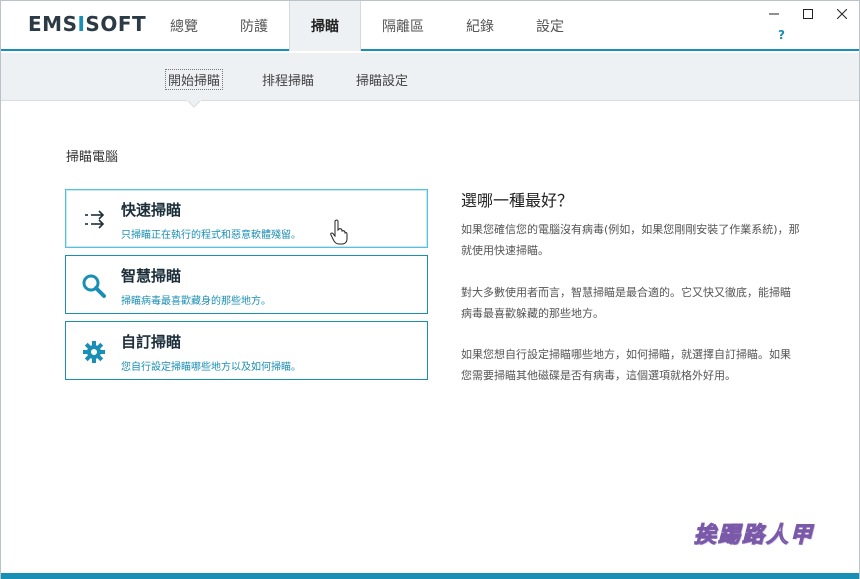 This screenshot has width=860, height=579. Describe the element at coordinates (94, 286) in the screenshot. I see `magnifier-icon` at that location.